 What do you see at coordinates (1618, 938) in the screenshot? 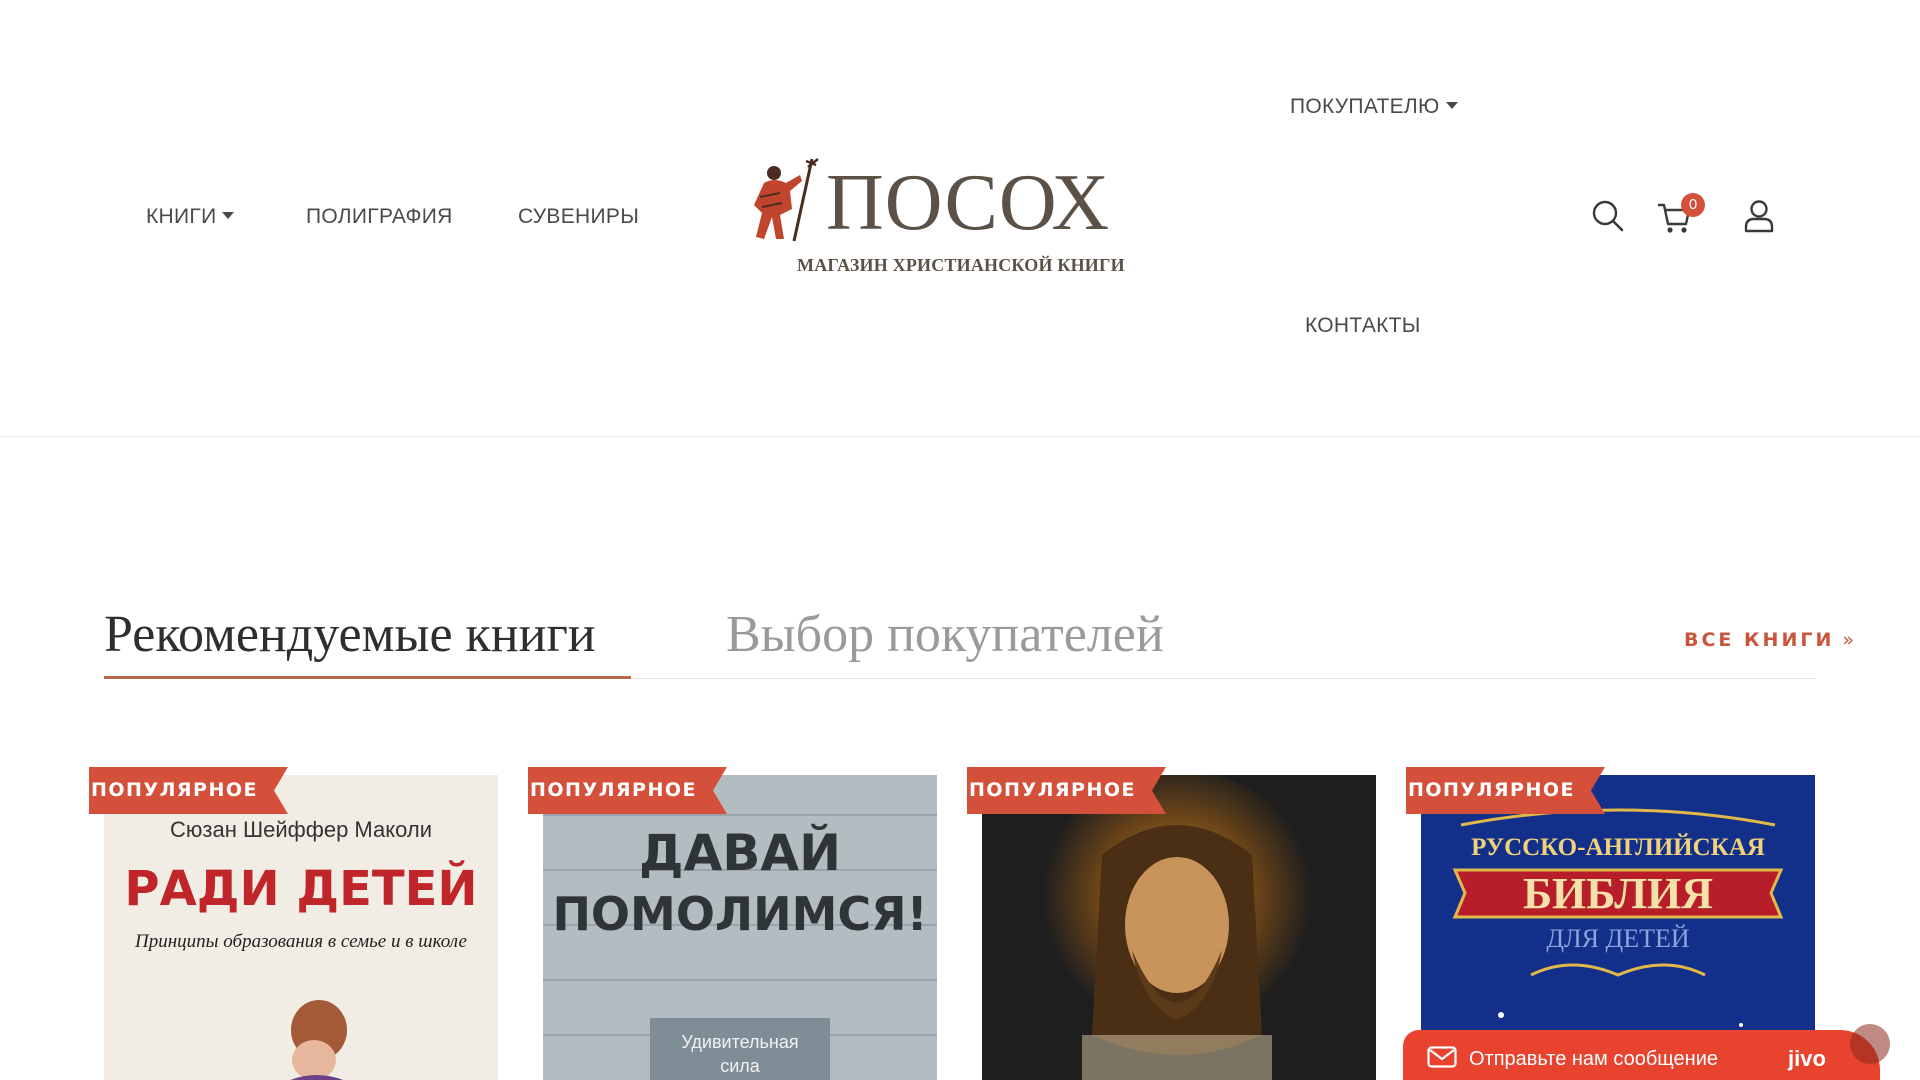
I see `cover-subtitle: ДЛЯ ДЕТЕЙ` at bounding box center [1618, 938].